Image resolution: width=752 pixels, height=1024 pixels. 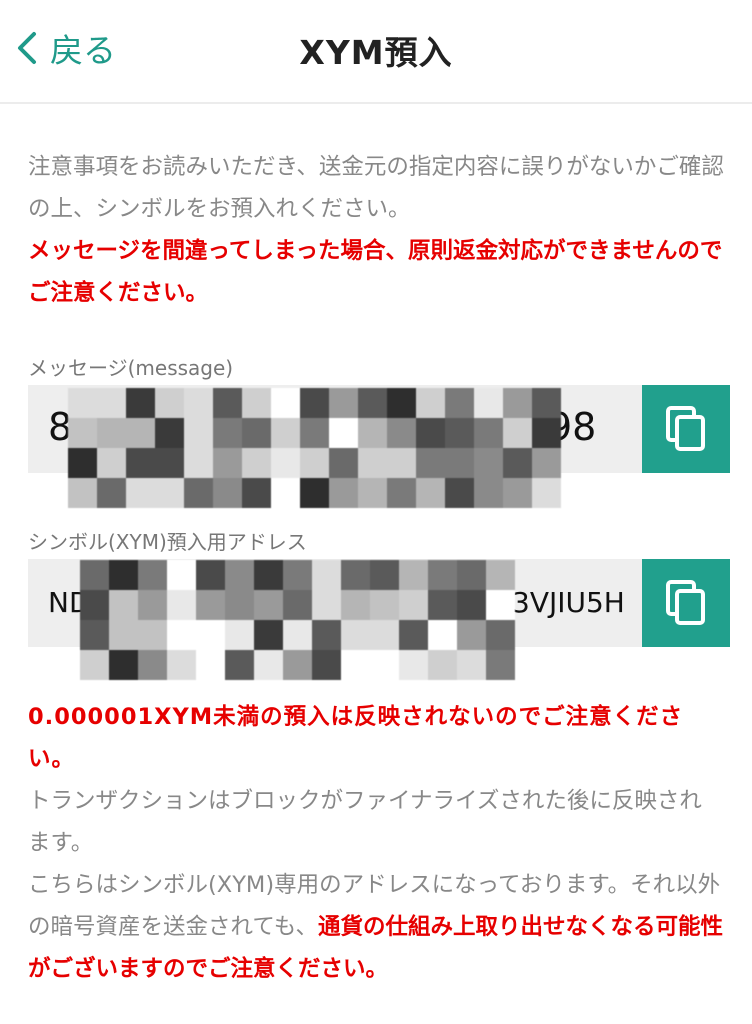 I want to click on minimum-warning: 0.000001XYM未満の預入は反映されないのでご注意ください。, so click(x=356, y=738).